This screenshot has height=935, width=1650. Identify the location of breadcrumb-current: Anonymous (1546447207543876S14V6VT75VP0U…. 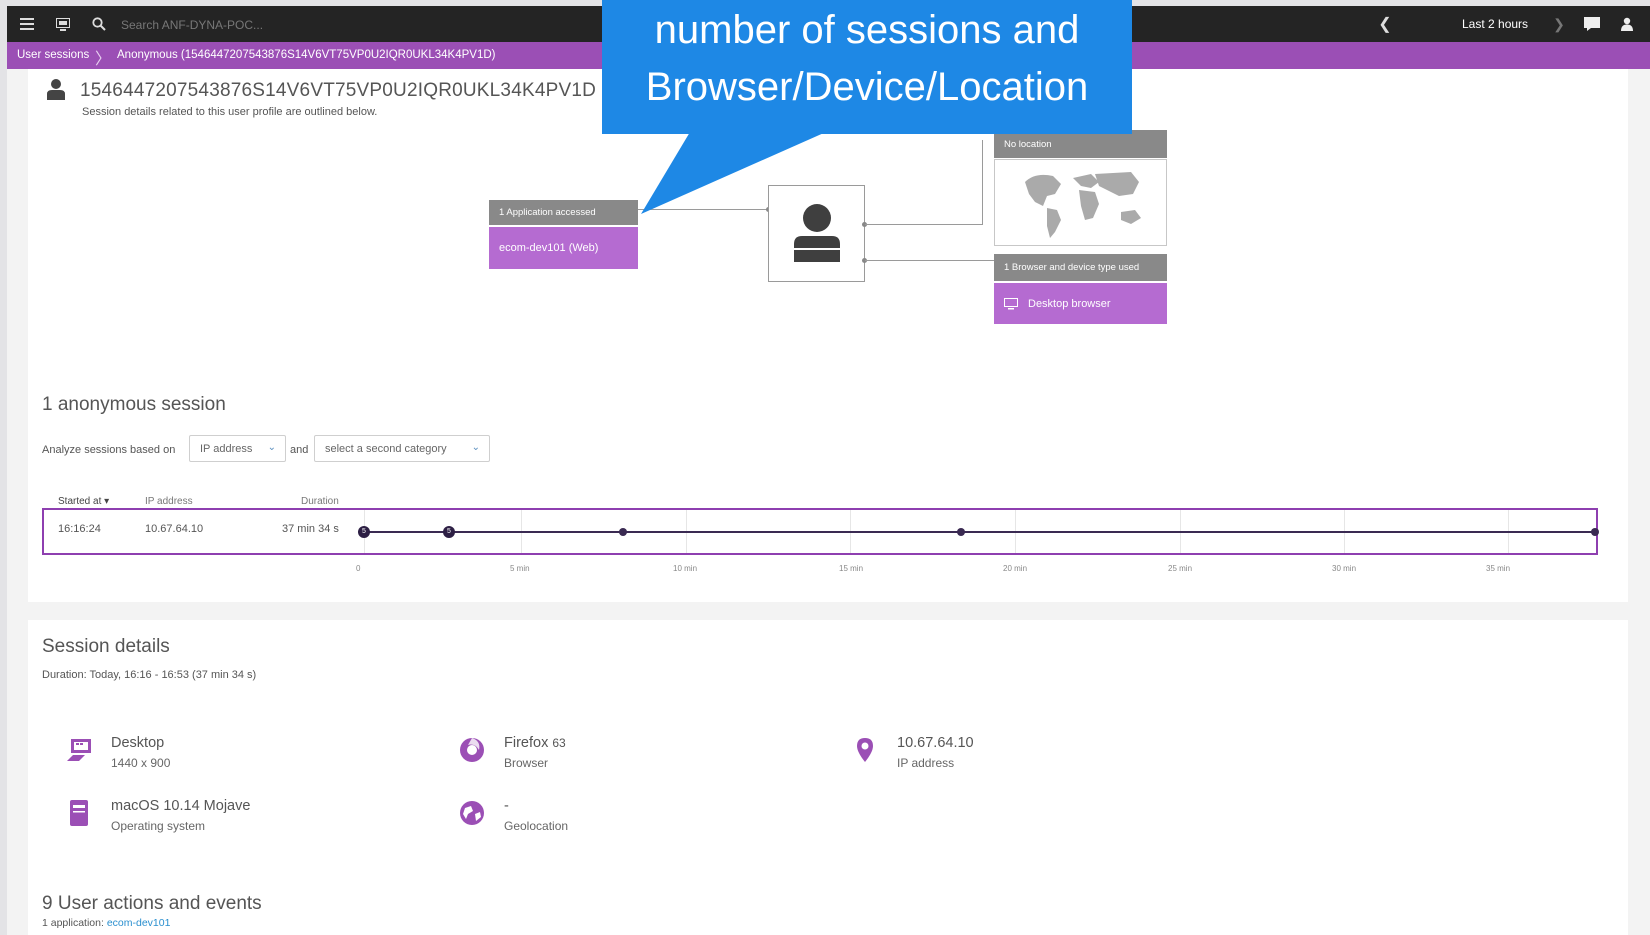
(306, 55).